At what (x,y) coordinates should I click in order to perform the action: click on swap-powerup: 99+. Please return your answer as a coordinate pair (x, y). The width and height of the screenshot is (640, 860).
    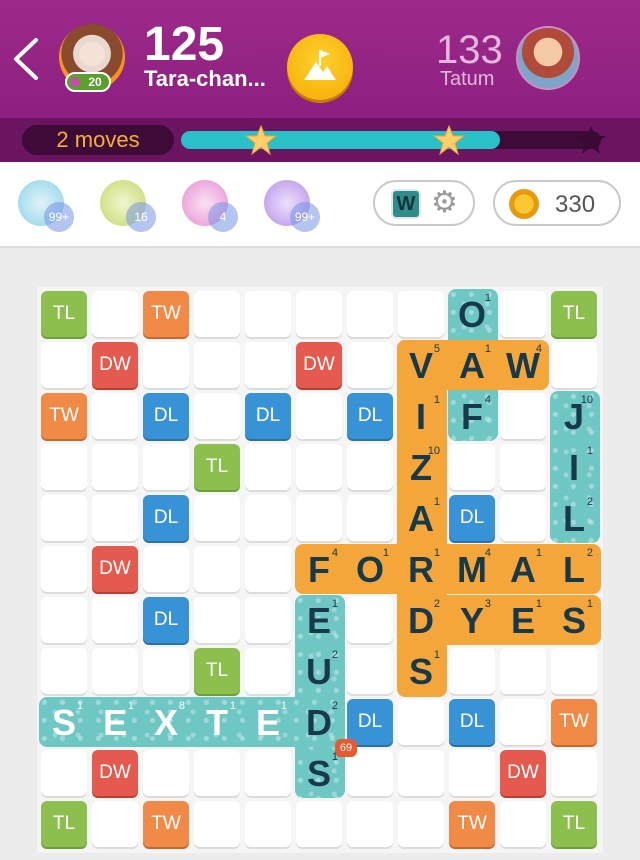
    Looking at the image, I should click on (46, 206).